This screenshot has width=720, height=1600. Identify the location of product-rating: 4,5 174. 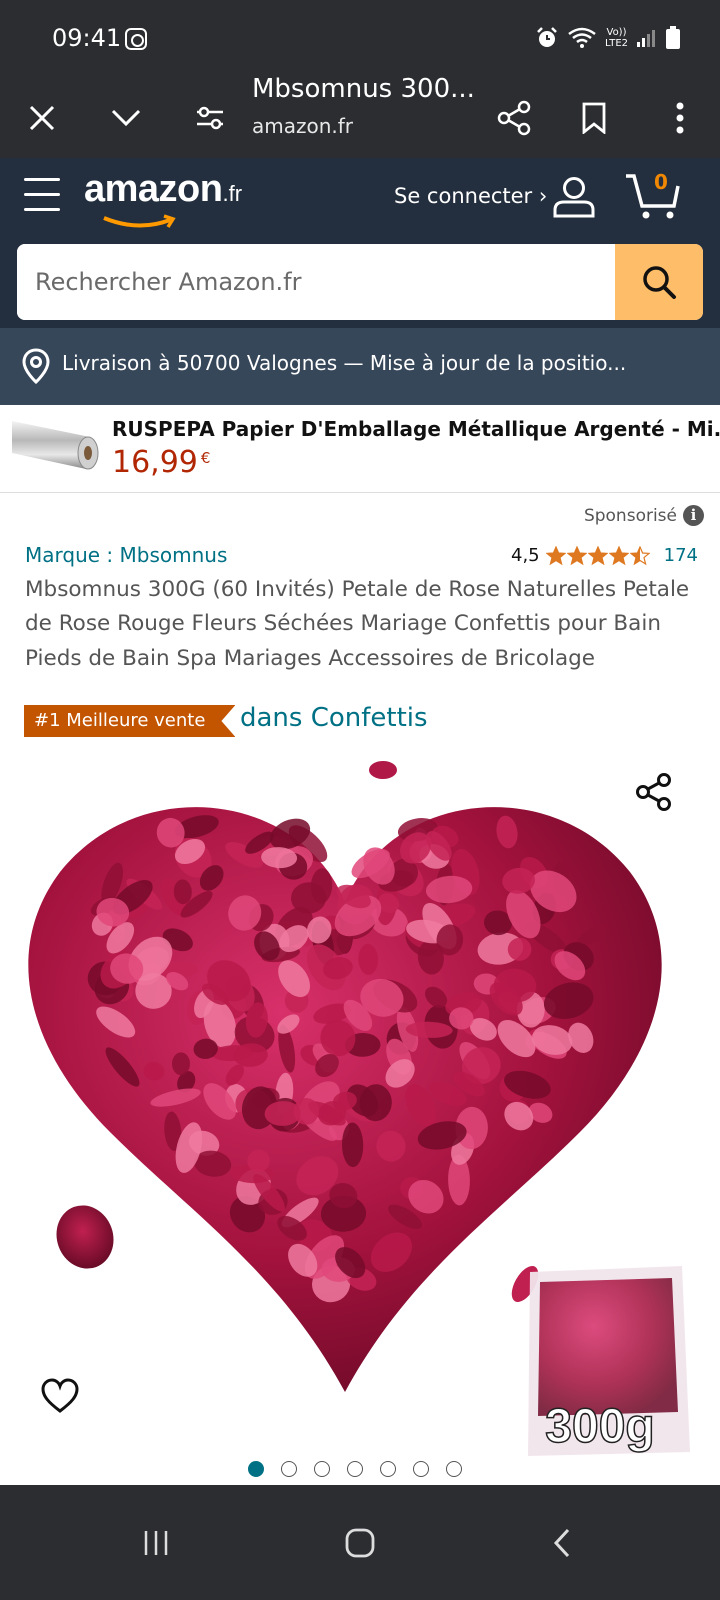
(604, 555).